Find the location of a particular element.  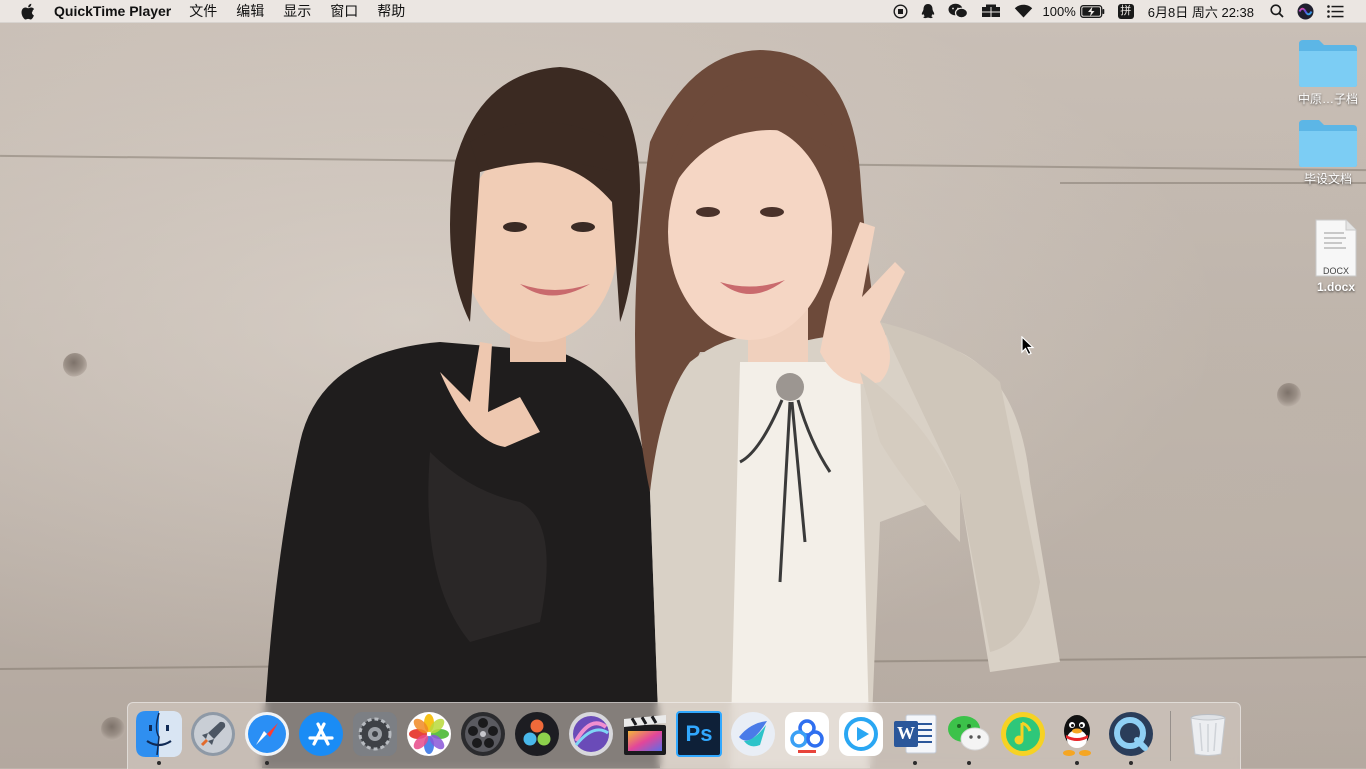

wechat-icon is located at coordinates (969, 733).